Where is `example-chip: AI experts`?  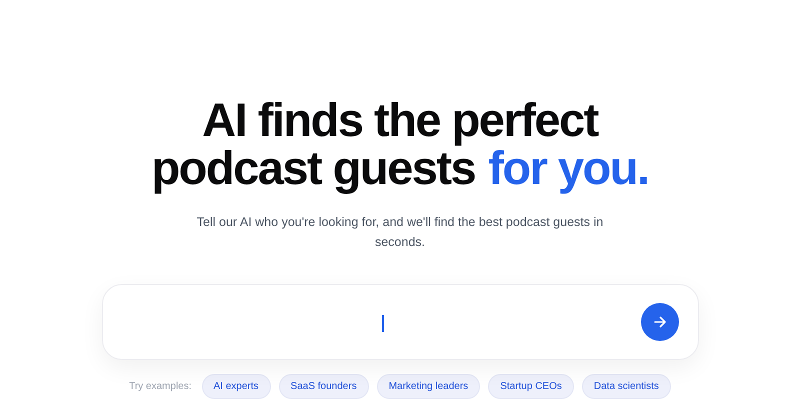
example-chip: AI experts is located at coordinates (236, 386).